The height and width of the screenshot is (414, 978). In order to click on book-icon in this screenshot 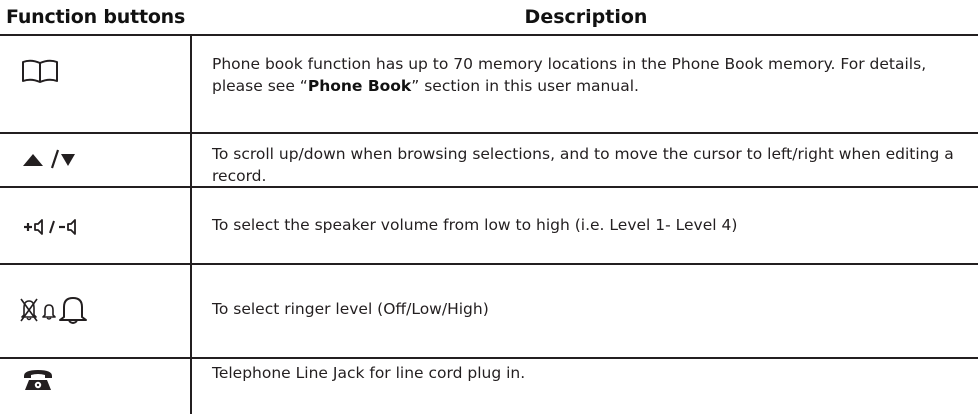, I will do `click(40, 71)`.